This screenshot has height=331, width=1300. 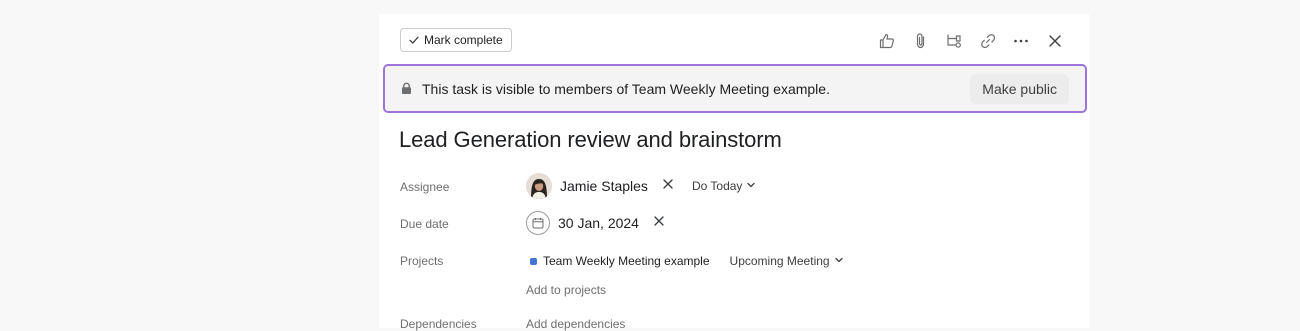 I want to click on schedule-label: Do Today, so click(x=717, y=186).